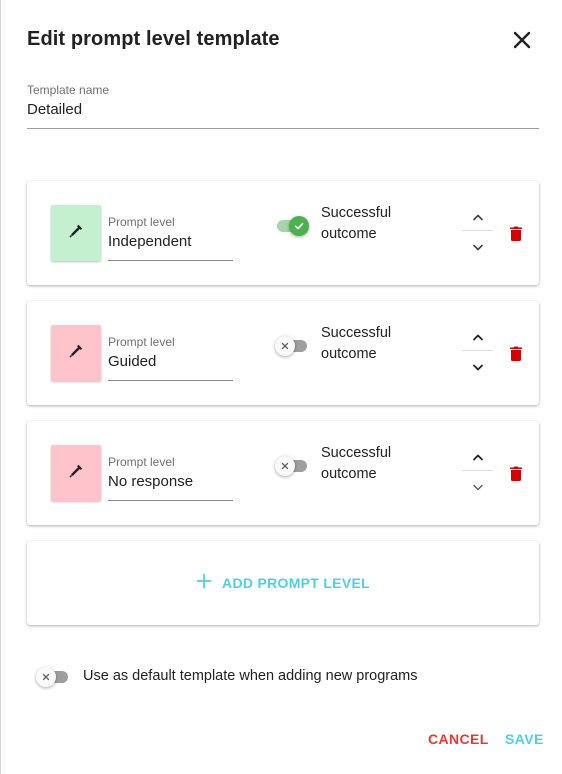 The image size is (562, 774). What do you see at coordinates (524, 739) in the screenshot?
I see `save-button: SAVE` at bounding box center [524, 739].